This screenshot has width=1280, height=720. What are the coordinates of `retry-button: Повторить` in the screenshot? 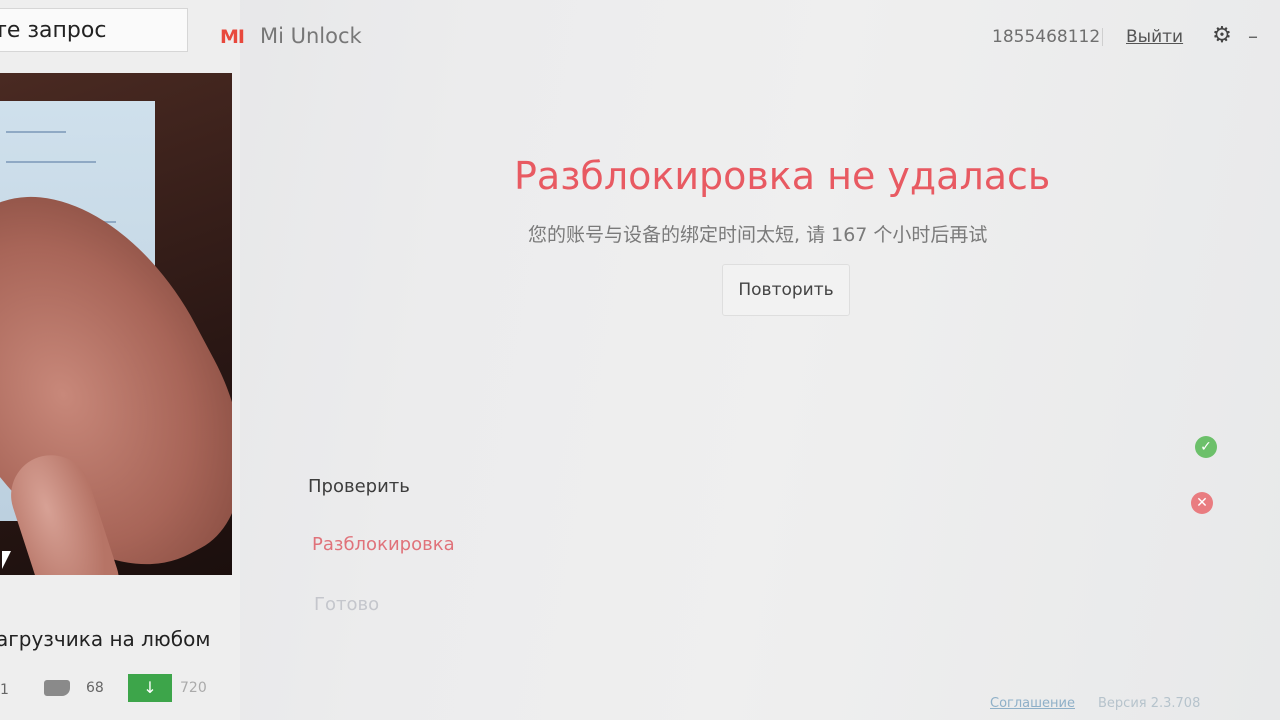 It's located at (786, 290).